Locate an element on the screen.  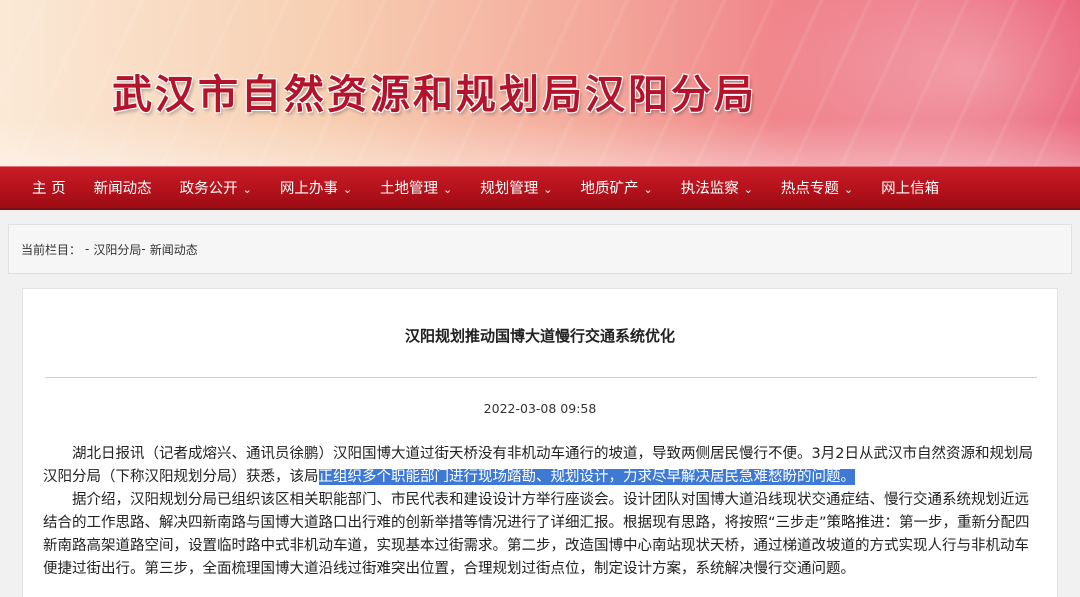
nav-label: 网上信箱 is located at coordinates (910, 189).